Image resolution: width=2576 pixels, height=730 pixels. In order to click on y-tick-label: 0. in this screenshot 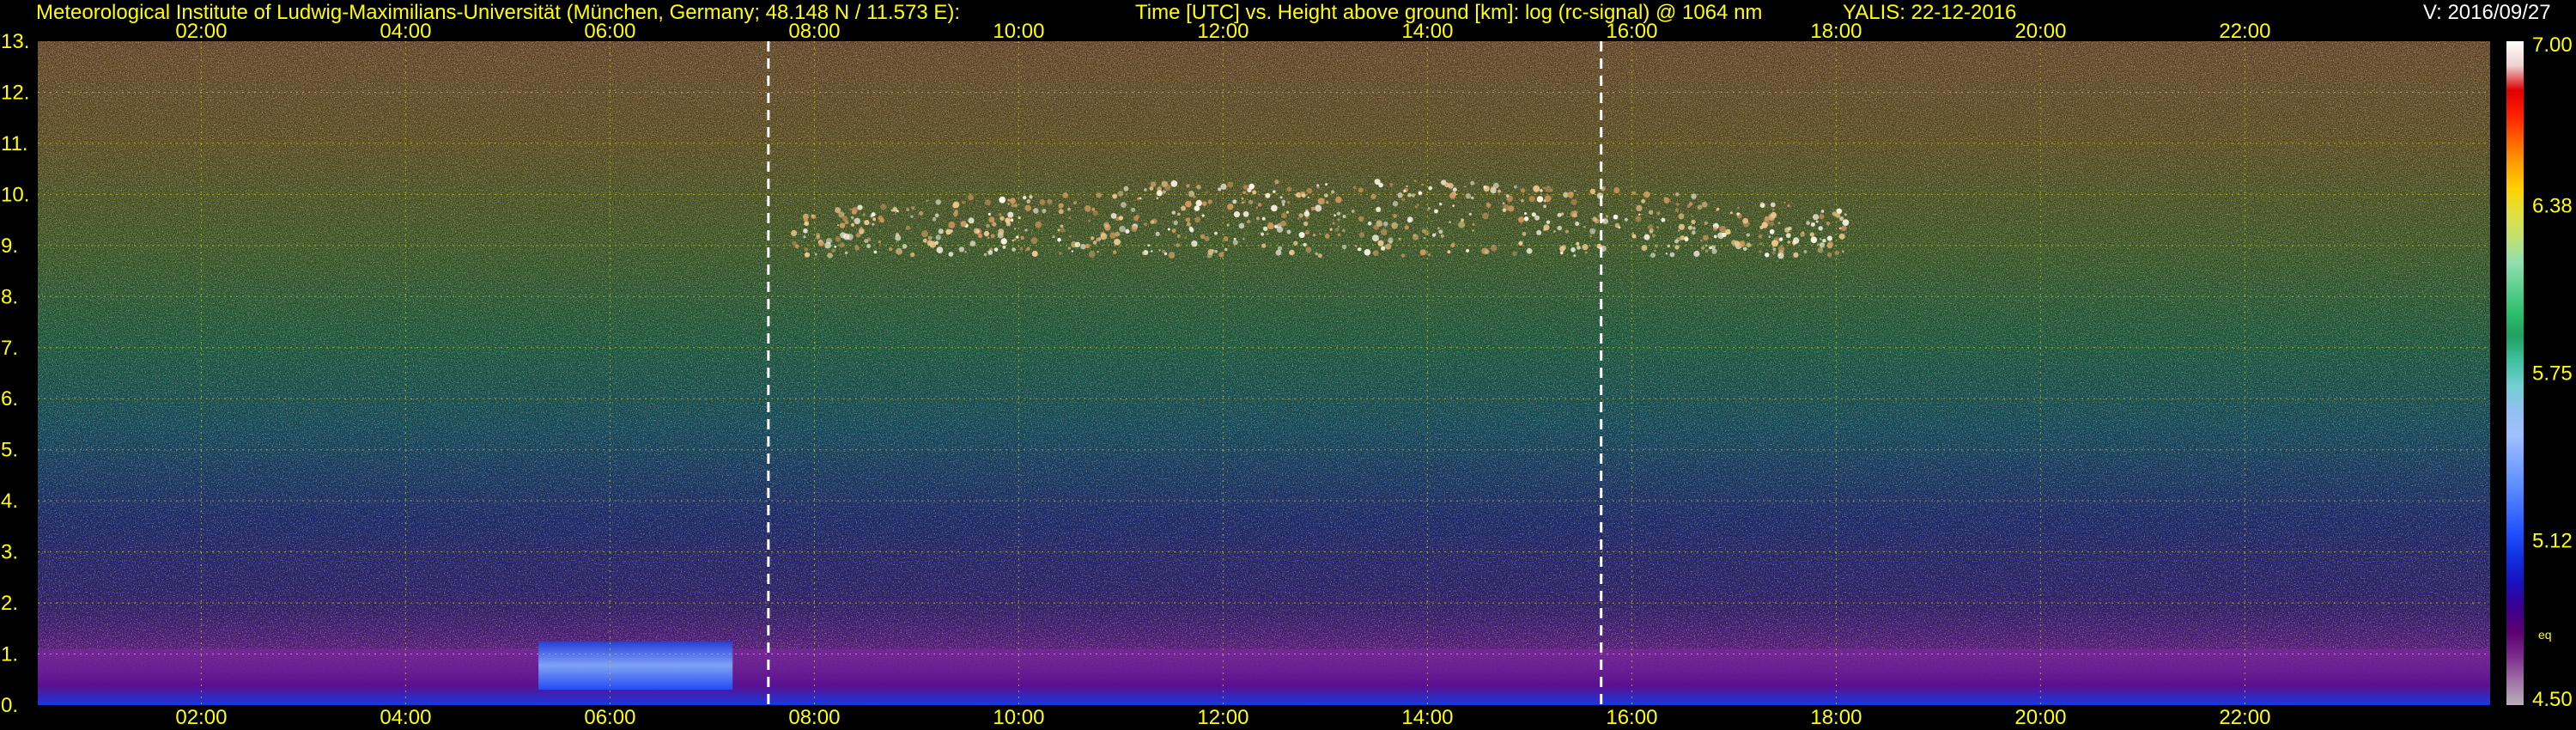, I will do `click(9, 705)`.